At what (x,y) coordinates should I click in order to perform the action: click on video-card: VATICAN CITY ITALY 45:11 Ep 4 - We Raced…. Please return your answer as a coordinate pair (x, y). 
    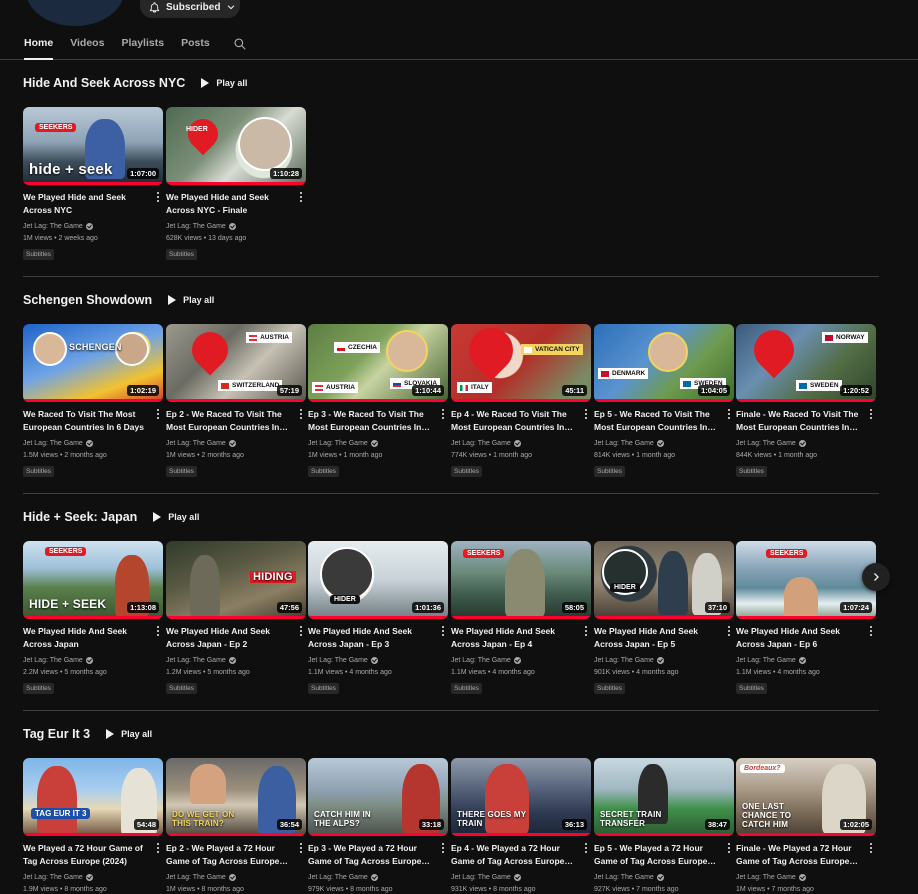
    Looking at the image, I should click on (521, 400).